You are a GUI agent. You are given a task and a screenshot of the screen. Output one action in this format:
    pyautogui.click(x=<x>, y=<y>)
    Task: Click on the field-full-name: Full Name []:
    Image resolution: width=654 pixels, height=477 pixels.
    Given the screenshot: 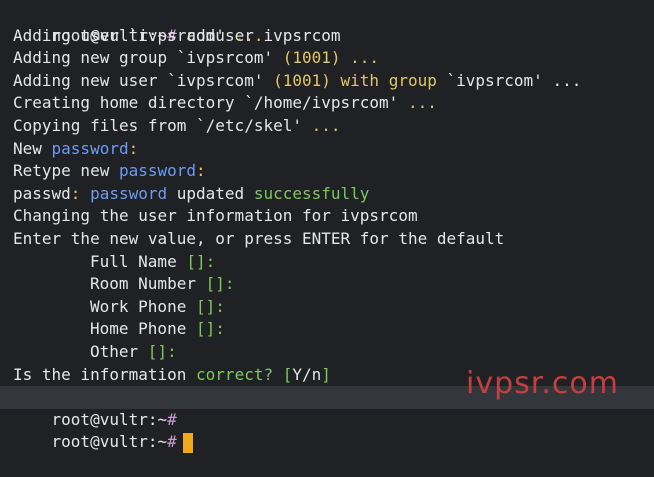 What is the action you would take?
    pyautogui.click(x=153, y=261)
    